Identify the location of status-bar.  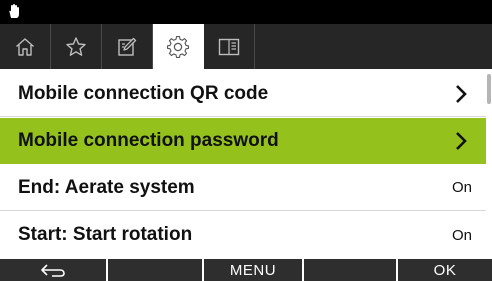
(246, 12).